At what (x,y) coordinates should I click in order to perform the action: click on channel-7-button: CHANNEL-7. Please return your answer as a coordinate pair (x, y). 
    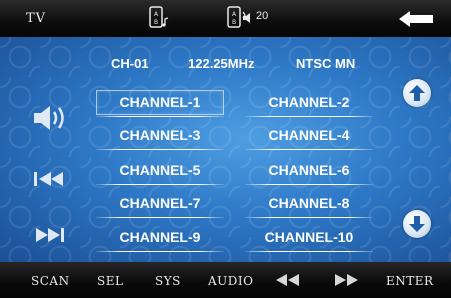
    Looking at the image, I should click on (160, 204).